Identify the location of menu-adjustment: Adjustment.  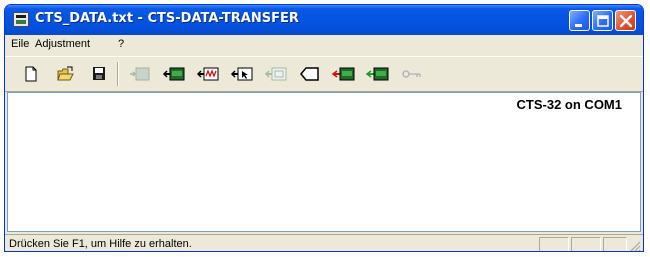
(62, 44).